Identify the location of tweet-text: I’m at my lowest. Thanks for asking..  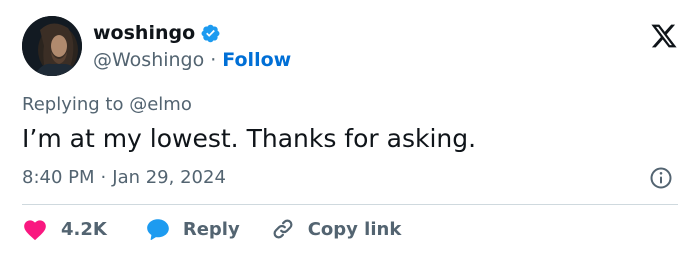
(249, 138).